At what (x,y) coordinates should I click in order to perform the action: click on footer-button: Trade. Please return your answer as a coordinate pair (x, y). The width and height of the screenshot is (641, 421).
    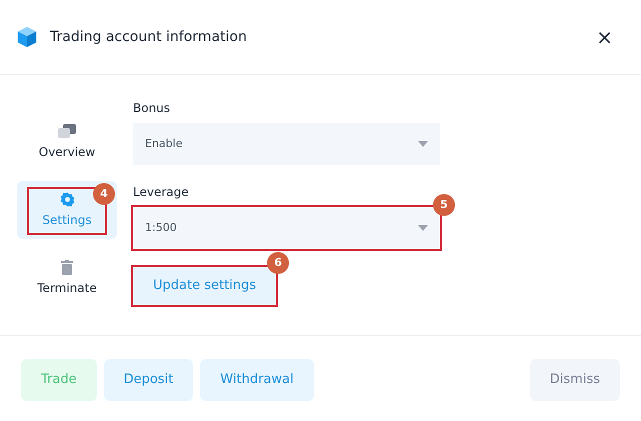
    Looking at the image, I should click on (59, 380).